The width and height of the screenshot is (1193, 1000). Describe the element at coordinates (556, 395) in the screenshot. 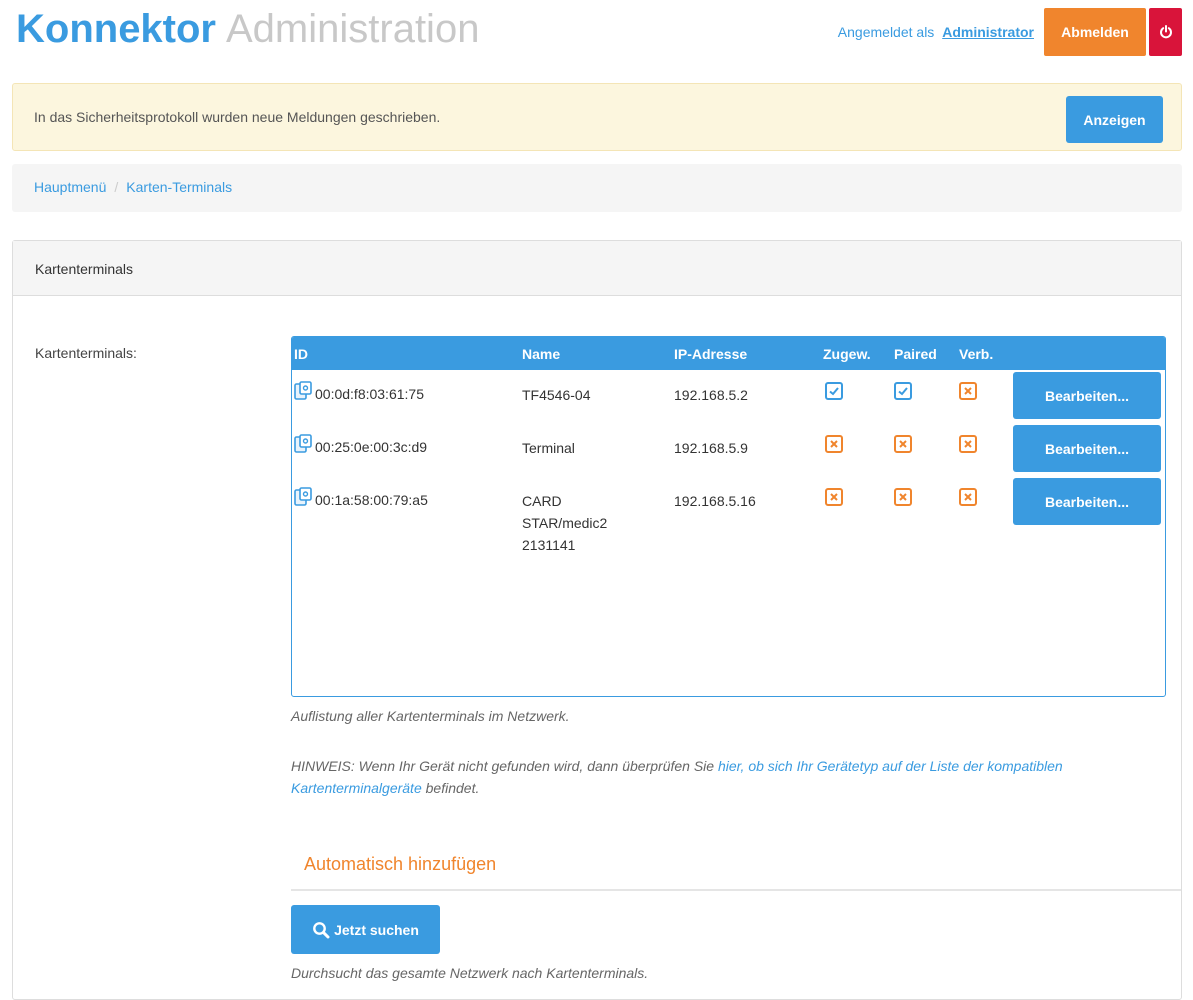

I see `terminal-name: TF4546-04` at that location.